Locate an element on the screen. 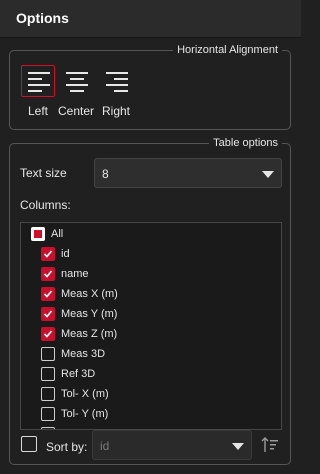  page-title: Options is located at coordinates (42, 18).